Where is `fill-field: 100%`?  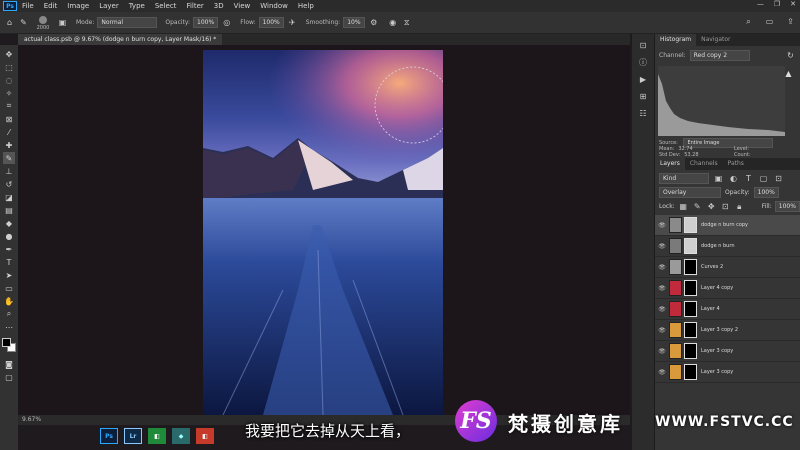 fill-field: 100% is located at coordinates (787, 206).